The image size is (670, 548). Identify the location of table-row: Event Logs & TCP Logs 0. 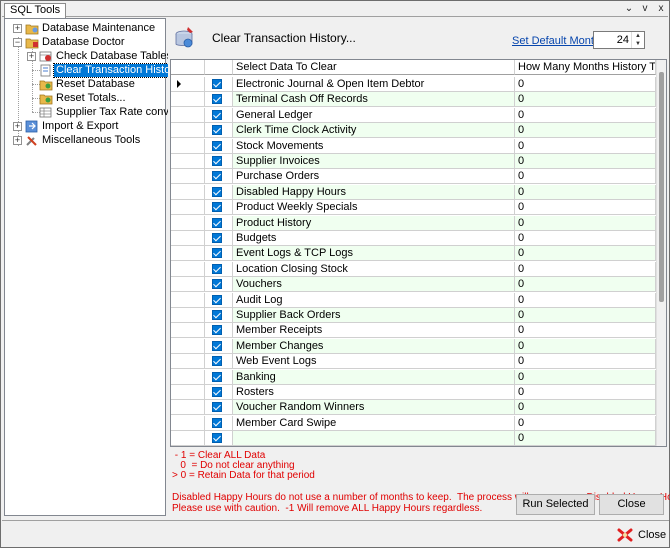
(413, 254).